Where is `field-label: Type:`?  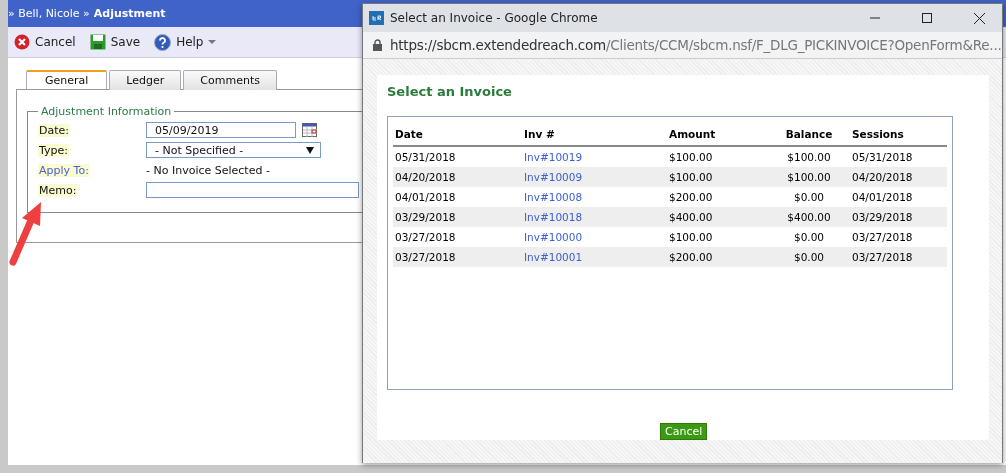
field-label: Type: is located at coordinates (53, 150).